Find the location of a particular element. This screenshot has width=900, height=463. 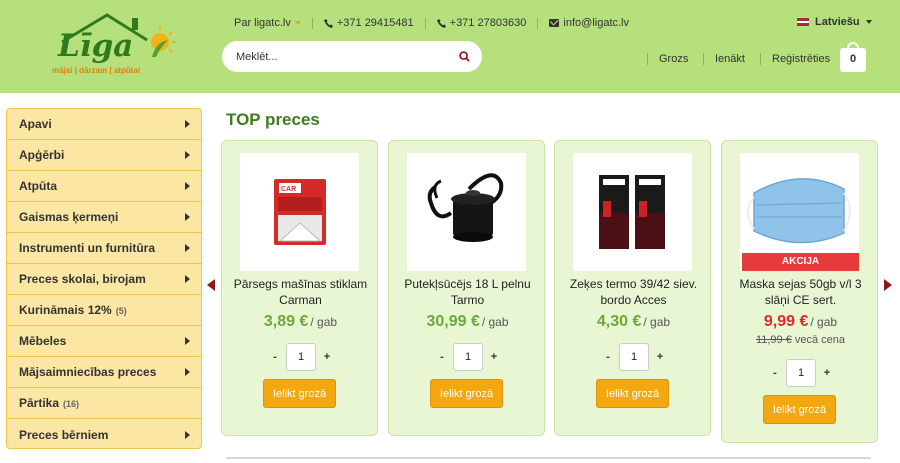

sidebar-item-apgerbi: Apģērbi is located at coordinates (104, 155).